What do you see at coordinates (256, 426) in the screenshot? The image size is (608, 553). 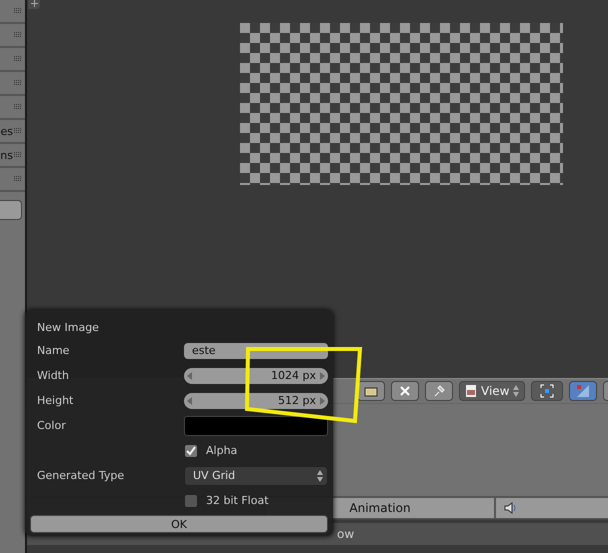 I see `color-swatch` at bounding box center [256, 426].